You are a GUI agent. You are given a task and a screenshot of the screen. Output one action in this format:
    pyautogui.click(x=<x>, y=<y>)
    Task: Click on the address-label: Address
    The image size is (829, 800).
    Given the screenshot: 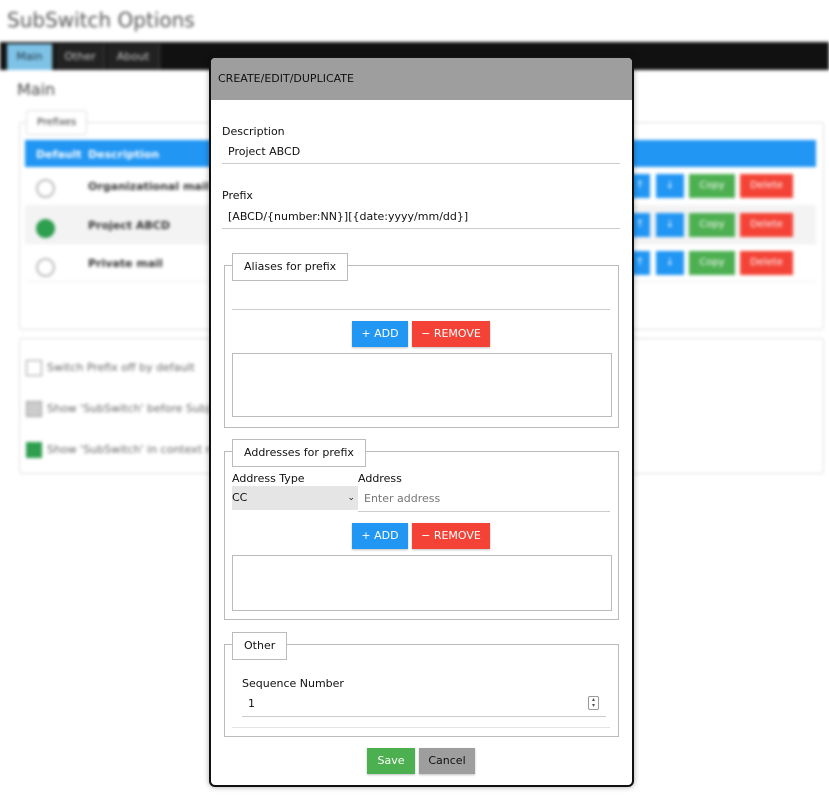 What is the action you would take?
    pyautogui.click(x=380, y=478)
    